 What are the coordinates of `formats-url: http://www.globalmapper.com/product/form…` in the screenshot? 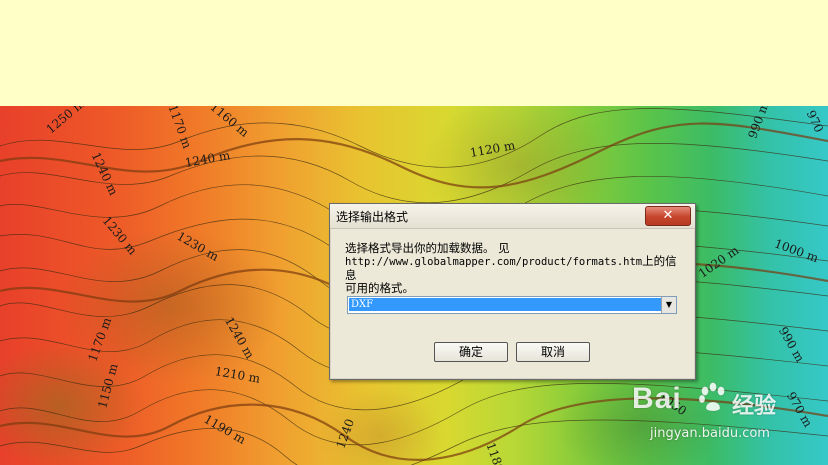 It's located at (494, 262).